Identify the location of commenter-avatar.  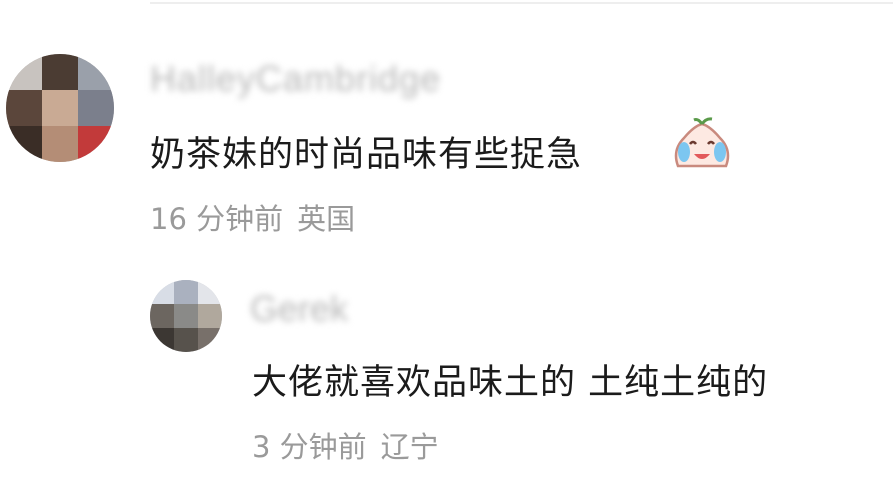
(60, 108).